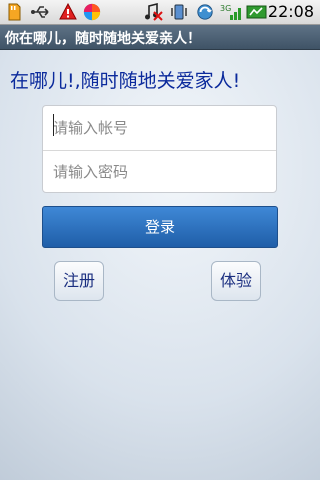 Image resolution: width=320 pixels, height=480 pixels. Describe the element at coordinates (40, 12) in the screenshot. I see `usb-icon` at that location.